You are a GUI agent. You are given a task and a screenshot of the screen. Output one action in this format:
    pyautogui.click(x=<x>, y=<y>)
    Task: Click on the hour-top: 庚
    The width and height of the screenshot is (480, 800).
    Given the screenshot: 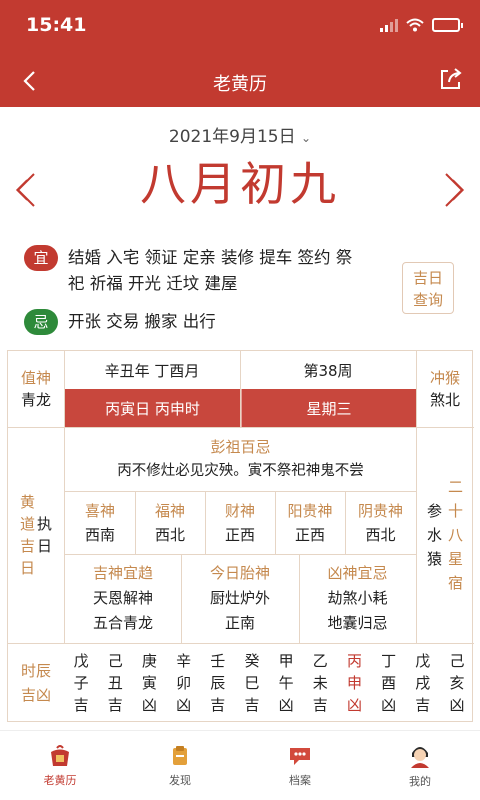 What is the action you would take?
    pyautogui.click(x=149, y=661)
    